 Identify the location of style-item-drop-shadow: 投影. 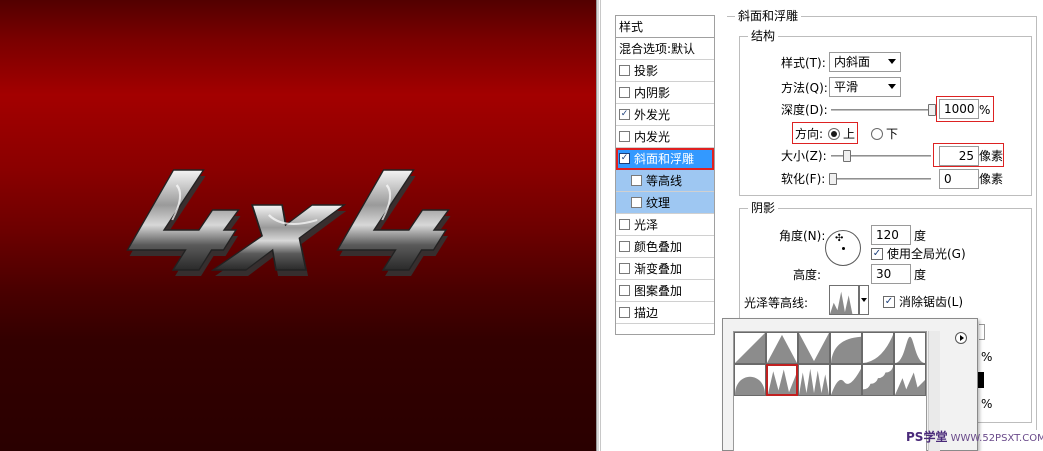
(665, 71).